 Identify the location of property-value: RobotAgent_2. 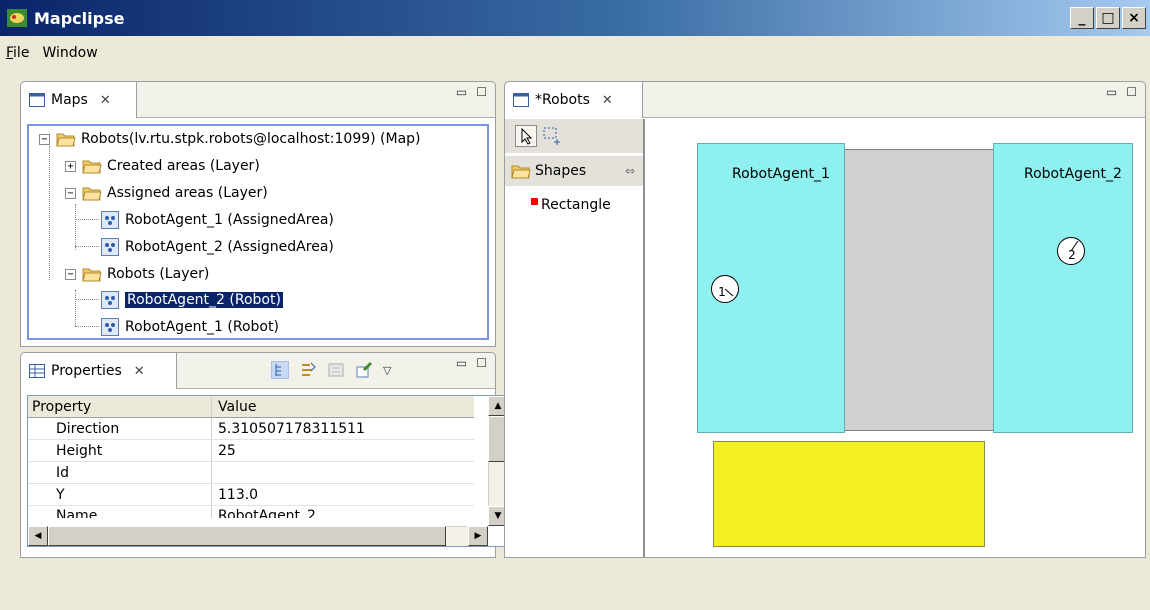
(343, 512).